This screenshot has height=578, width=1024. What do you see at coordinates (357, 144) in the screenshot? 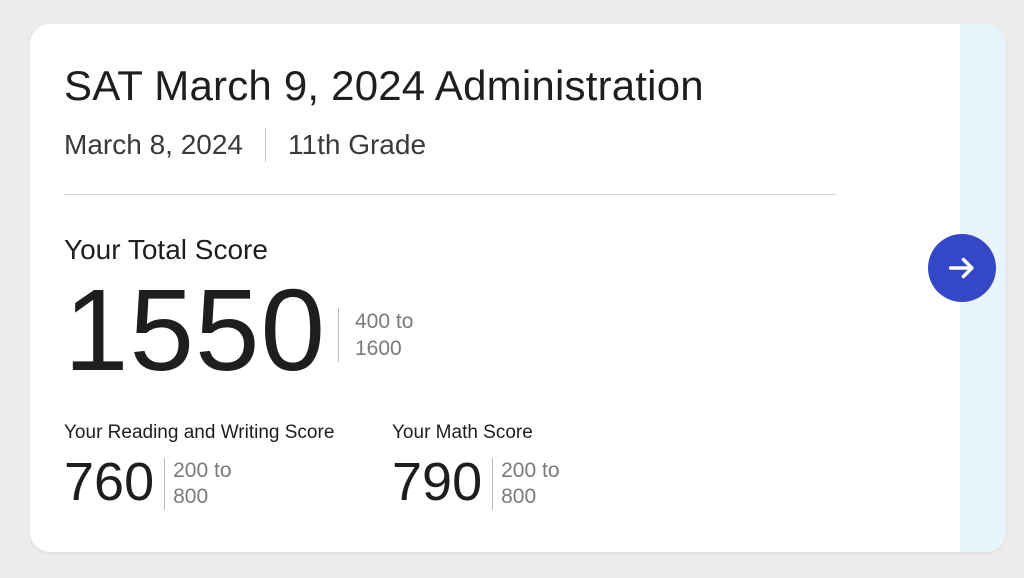
I see `test-grade: 11th Grade` at bounding box center [357, 144].